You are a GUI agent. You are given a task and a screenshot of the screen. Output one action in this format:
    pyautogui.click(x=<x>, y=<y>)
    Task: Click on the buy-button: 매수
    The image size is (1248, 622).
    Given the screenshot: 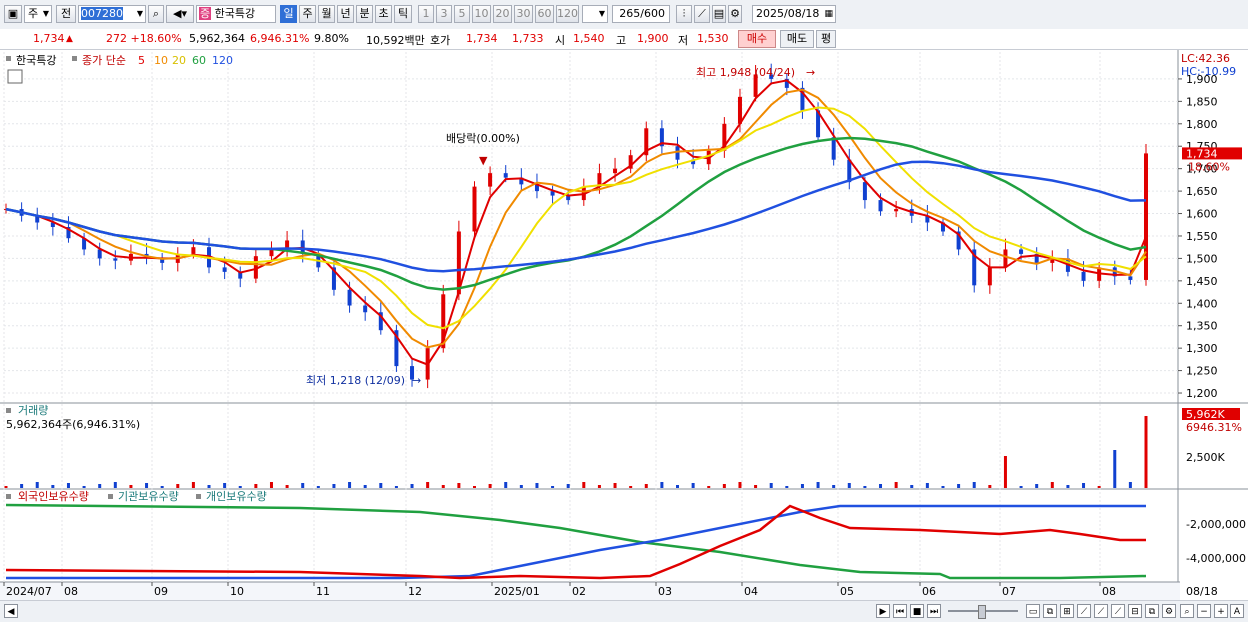 What is the action you would take?
    pyautogui.click(x=757, y=39)
    